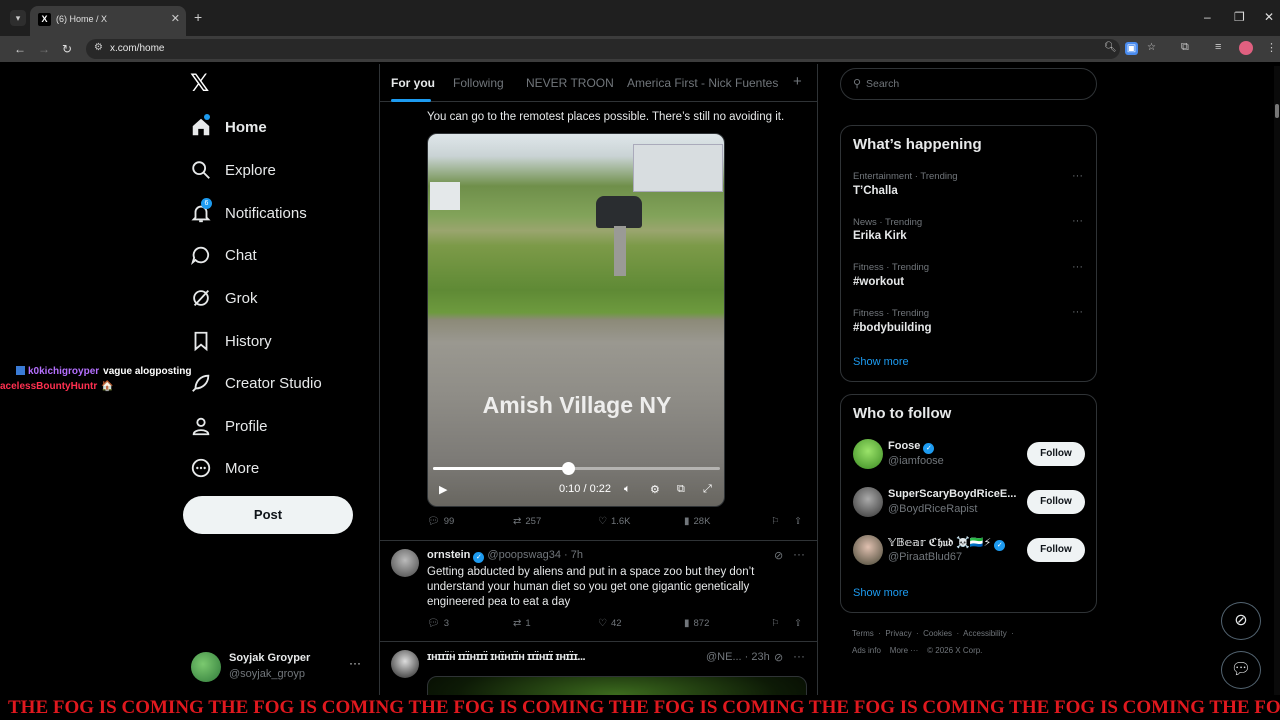  What do you see at coordinates (1277, 393) in the screenshot?
I see `scrollbar` at bounding box center [1277, 393].